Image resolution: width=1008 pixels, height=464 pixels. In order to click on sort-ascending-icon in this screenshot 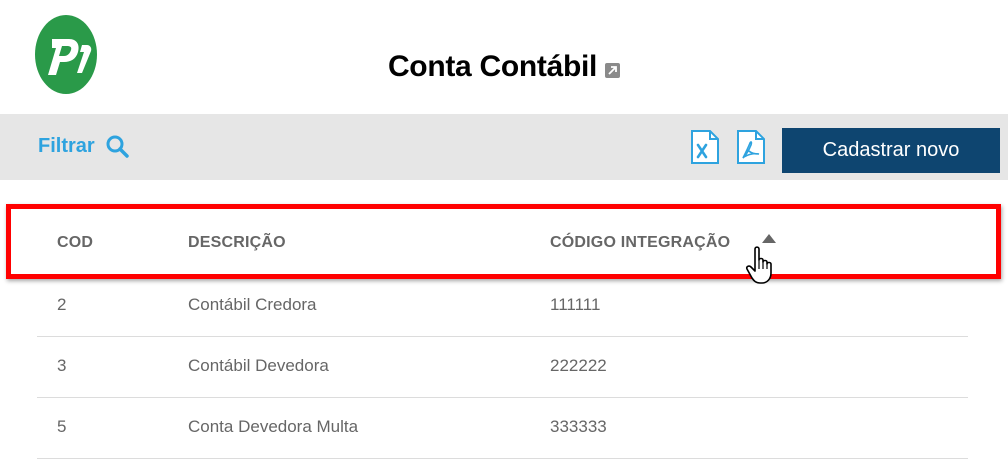, I will do `click(769, 238)`.